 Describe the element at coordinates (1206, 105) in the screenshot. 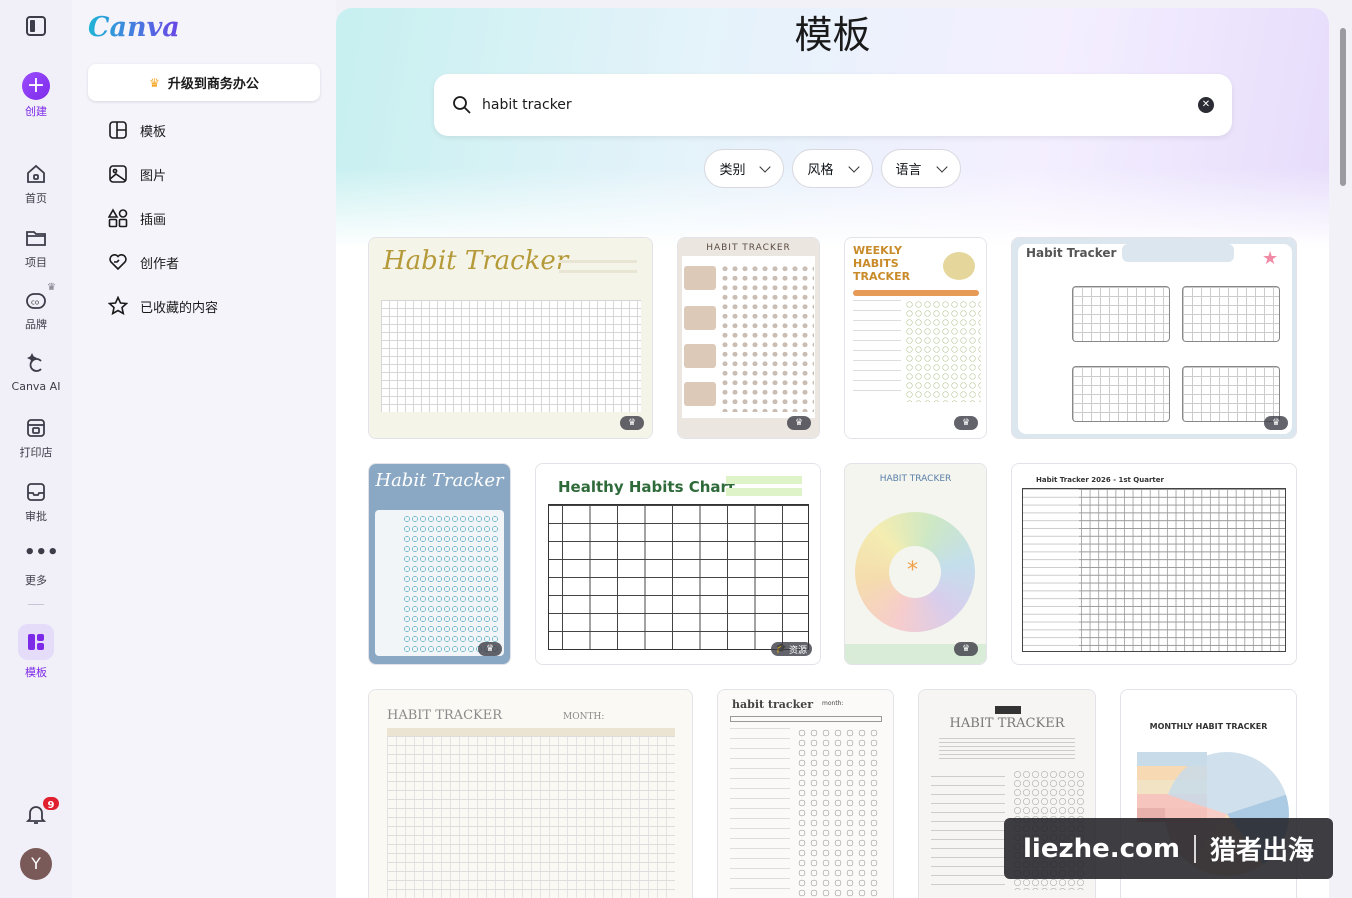

I see `clear-search-icon: ✕` at that location.